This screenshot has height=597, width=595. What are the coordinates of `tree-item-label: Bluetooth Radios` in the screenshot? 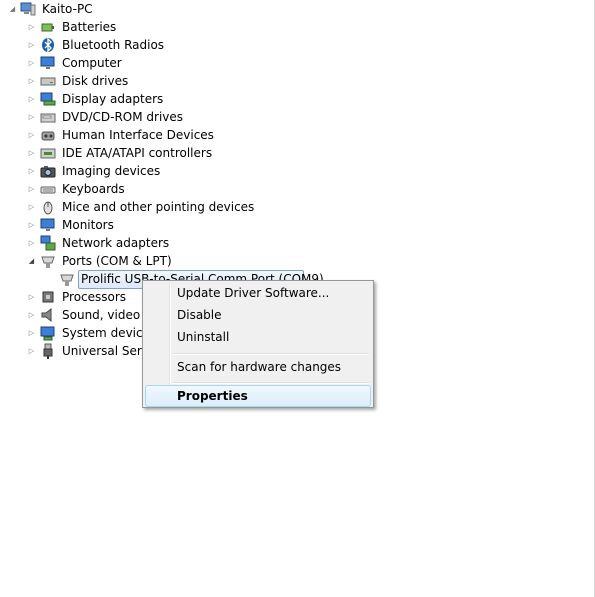 It's located at (113, 45).